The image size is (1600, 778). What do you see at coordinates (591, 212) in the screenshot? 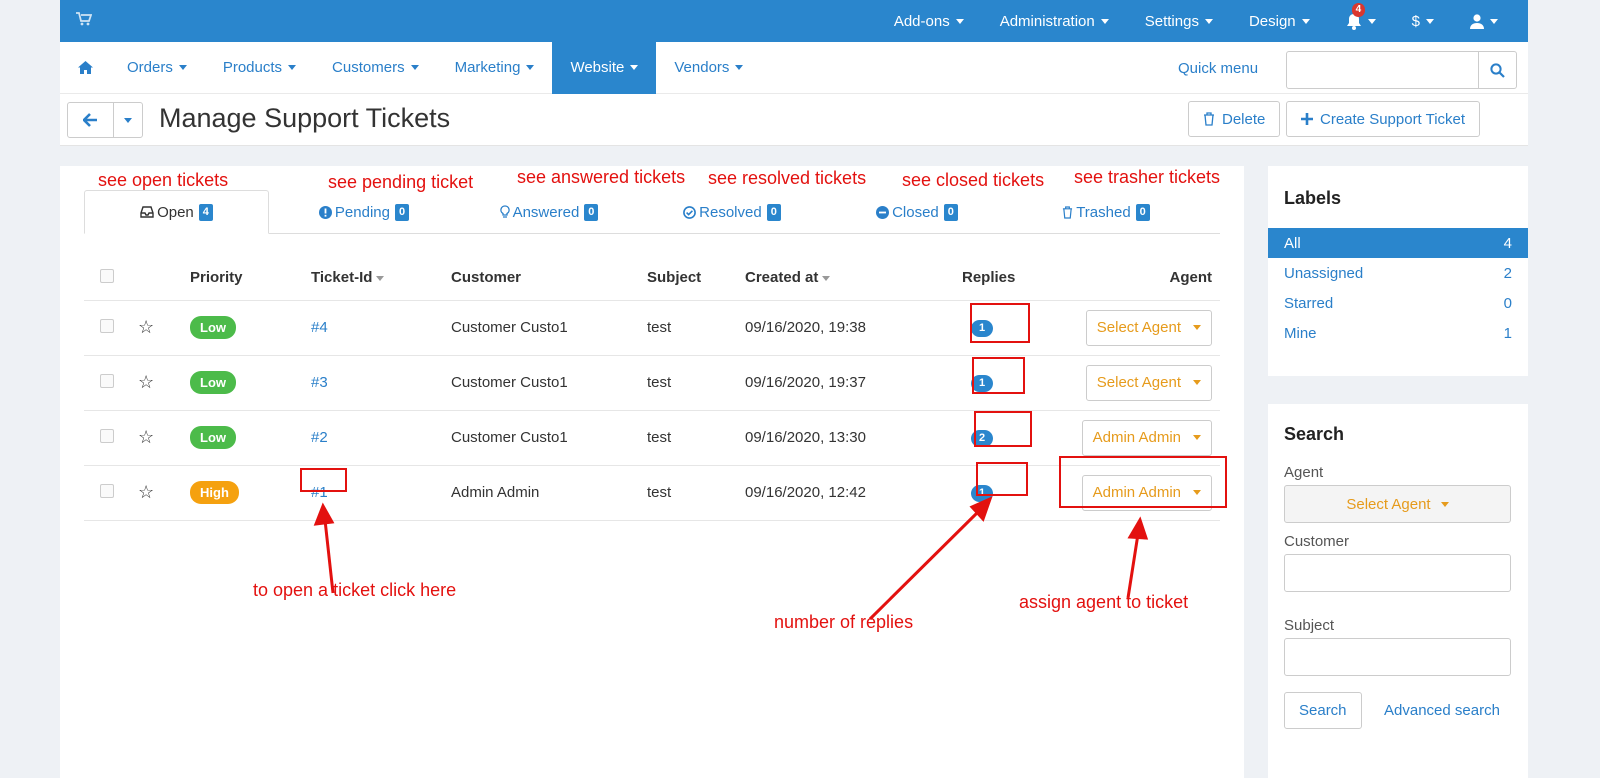
I see `tab-answered-count: 0` at bounding box center [591, 212].